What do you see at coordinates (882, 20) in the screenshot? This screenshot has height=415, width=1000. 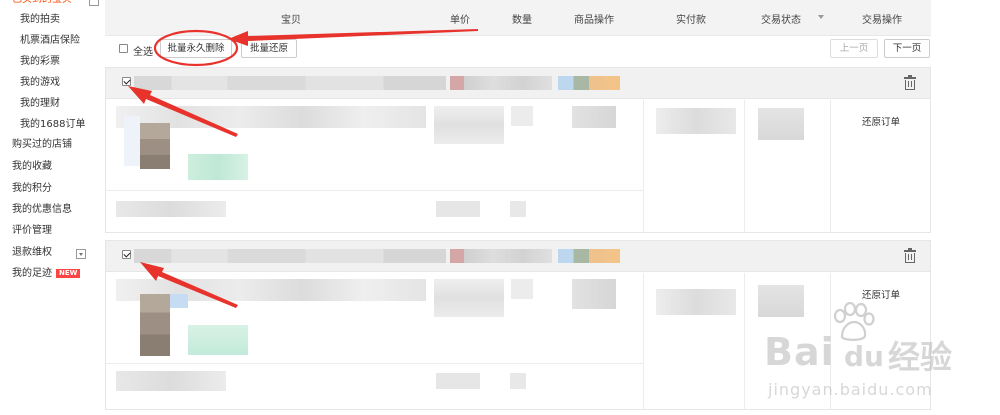 I see `column-header-trade-actions: 交易操作` at bounding box center [882, 20].